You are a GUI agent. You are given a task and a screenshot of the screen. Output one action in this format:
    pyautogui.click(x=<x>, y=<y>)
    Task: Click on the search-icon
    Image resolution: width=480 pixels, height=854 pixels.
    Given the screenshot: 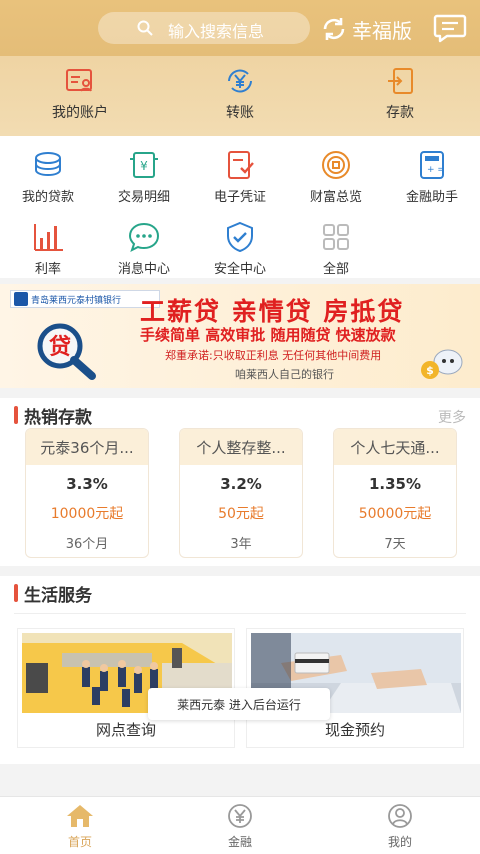 What is the action you would take?
    pyautogui.click(x=145, y=28)
    